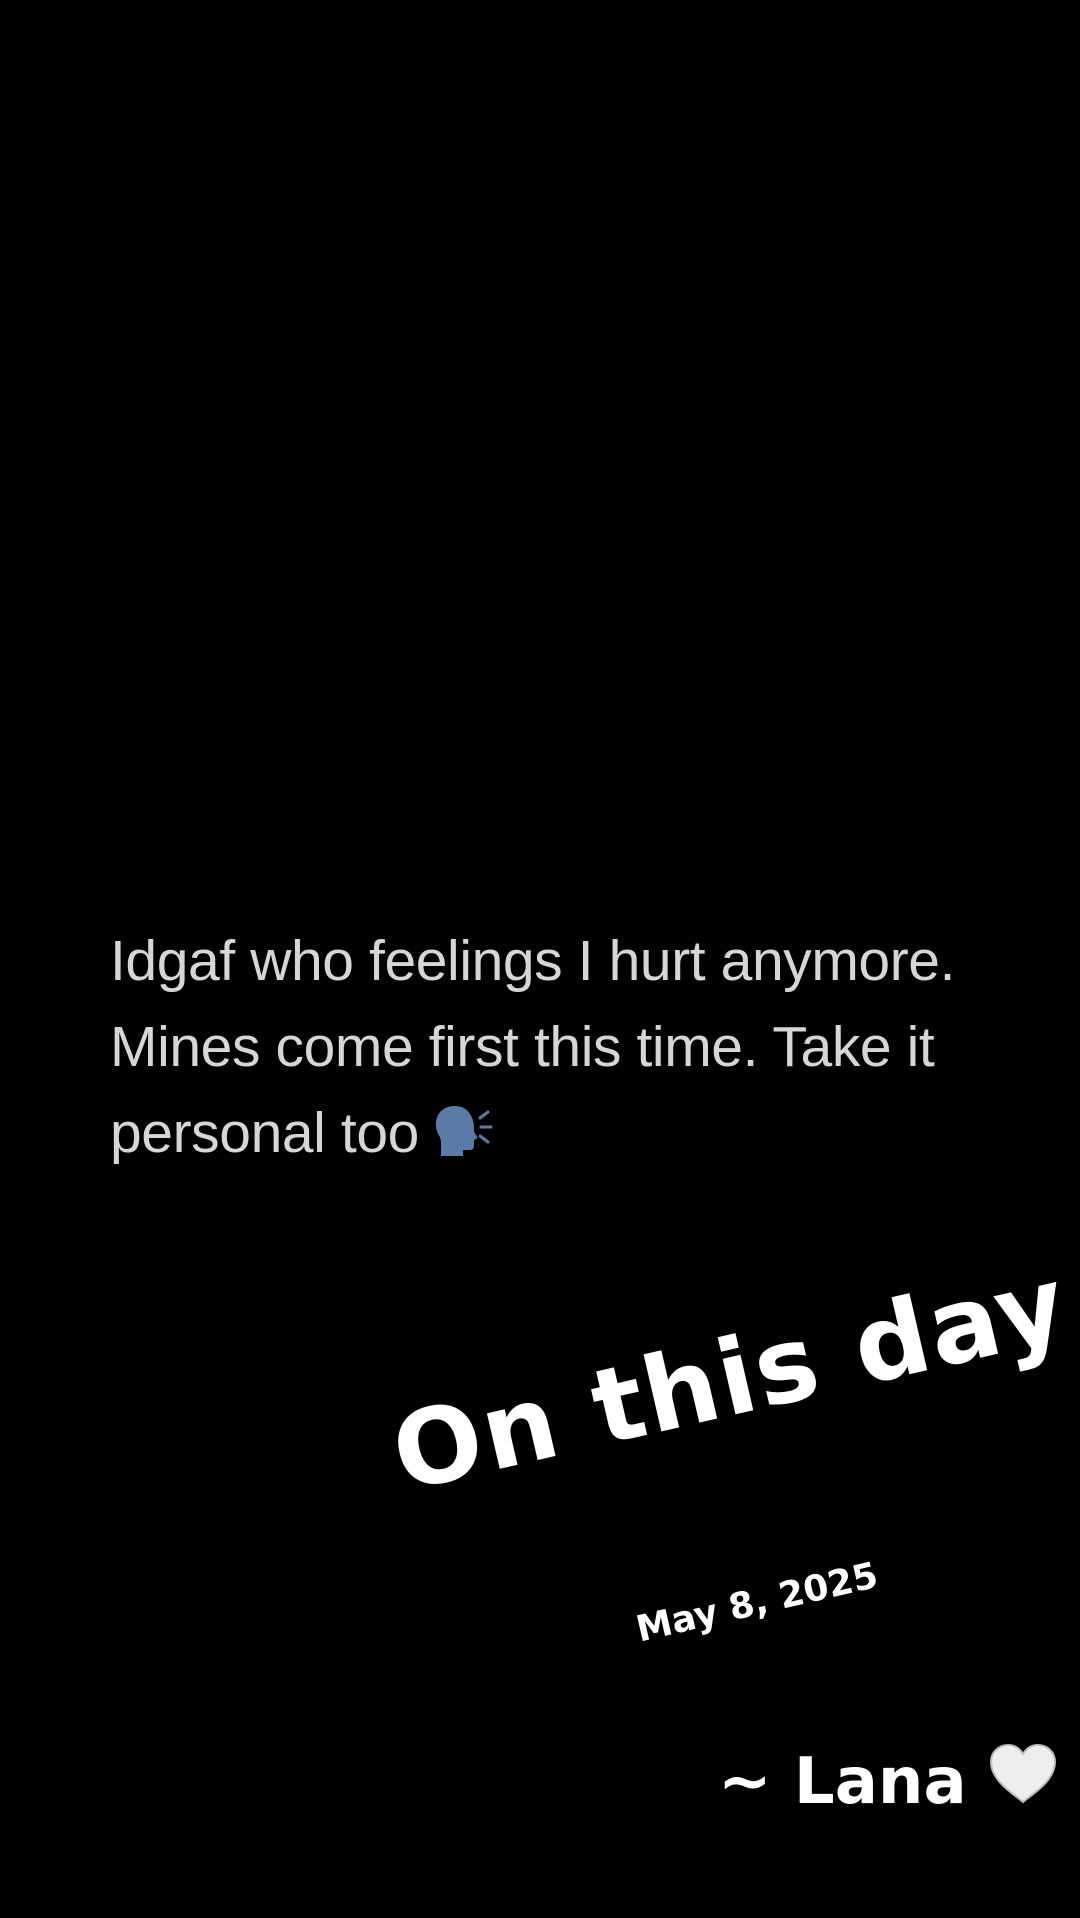 Image resolution: width=1080 pixels, height=1918 pixels. I want to click on memory-date: May 8, 2025, so click(757, 1603).